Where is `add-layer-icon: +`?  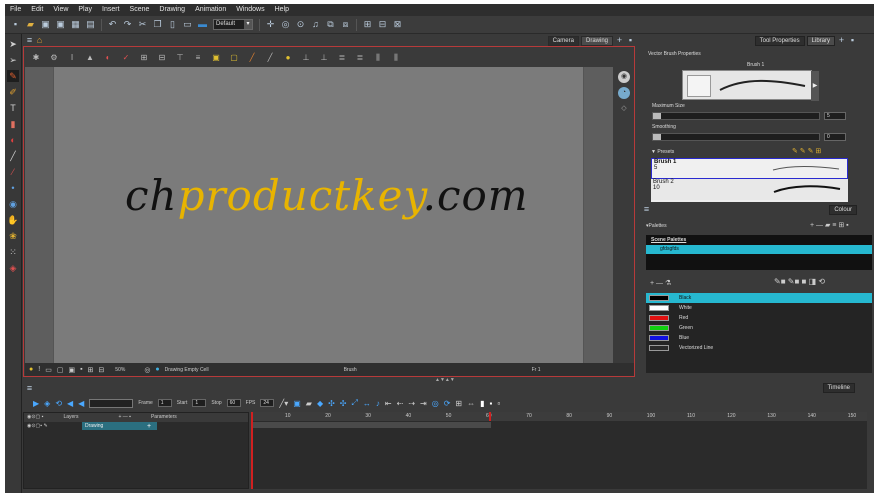 add-layer-icon: + is located at coordinates (149, 426).